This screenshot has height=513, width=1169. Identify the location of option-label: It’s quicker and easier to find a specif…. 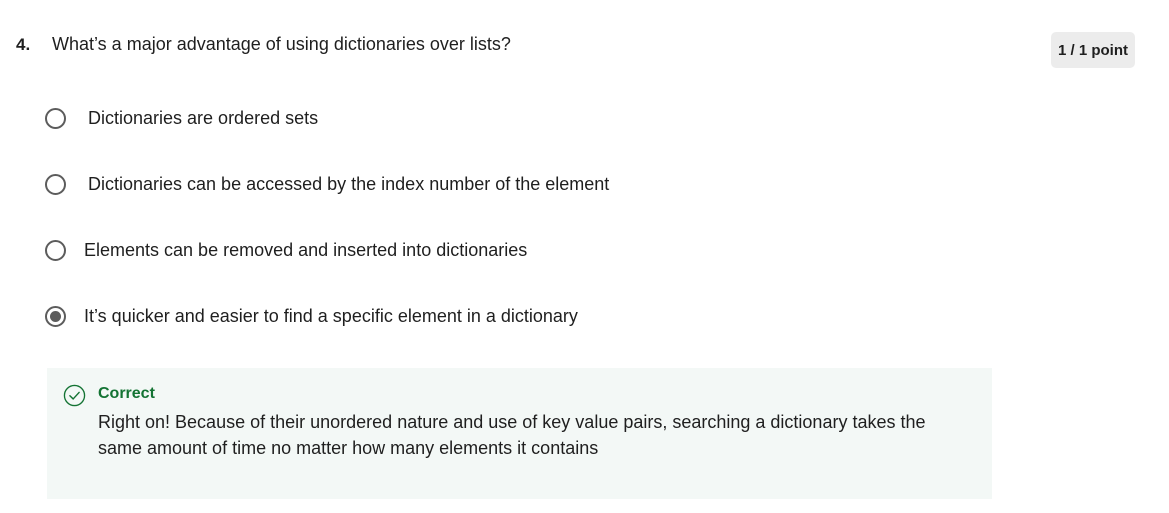
(331, 315).